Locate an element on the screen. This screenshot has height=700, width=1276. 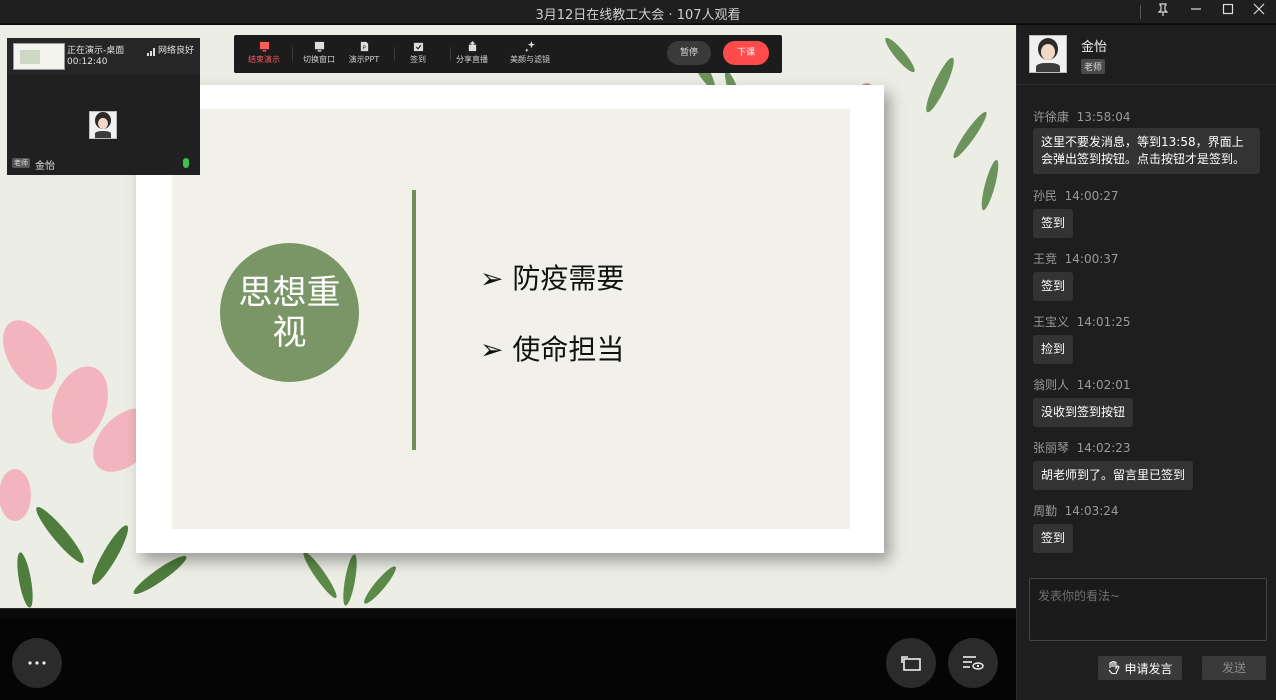
share-live-button: 分享直播 is located at coordinates (472, 53).